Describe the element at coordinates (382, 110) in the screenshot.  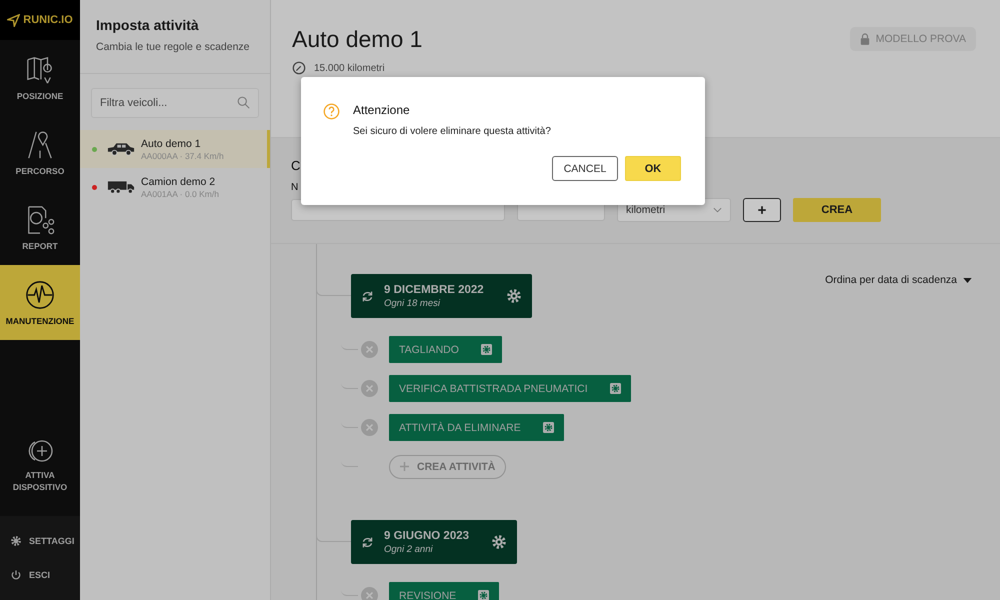
I see `dialog-title: Attenzione` at that location.